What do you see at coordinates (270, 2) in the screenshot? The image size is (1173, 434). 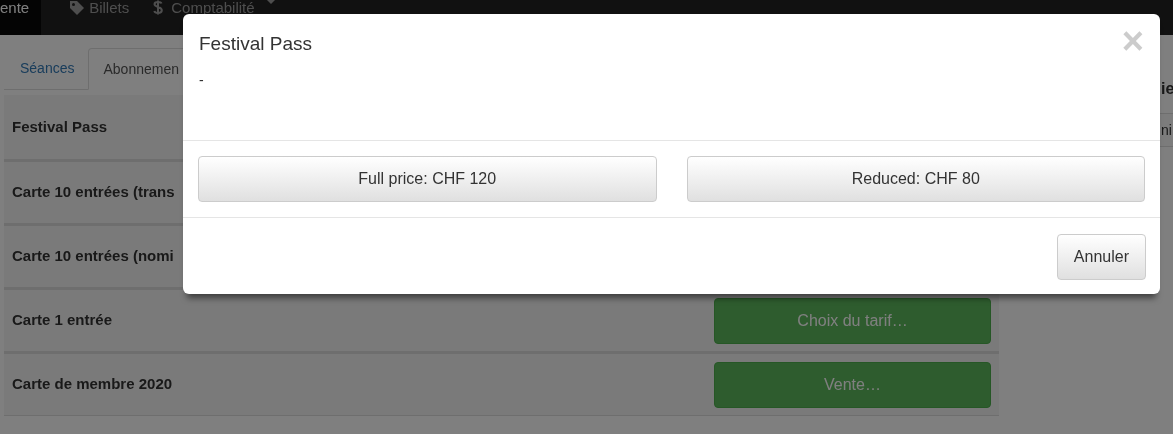 I see `caret-icon` at bounding box center [270, 2].